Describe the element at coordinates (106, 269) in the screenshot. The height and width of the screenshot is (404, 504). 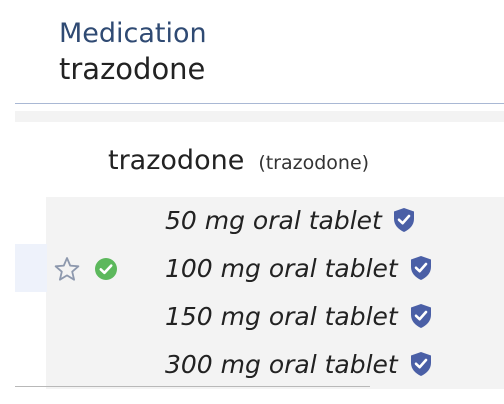
I see `green-check-icon` at that location.